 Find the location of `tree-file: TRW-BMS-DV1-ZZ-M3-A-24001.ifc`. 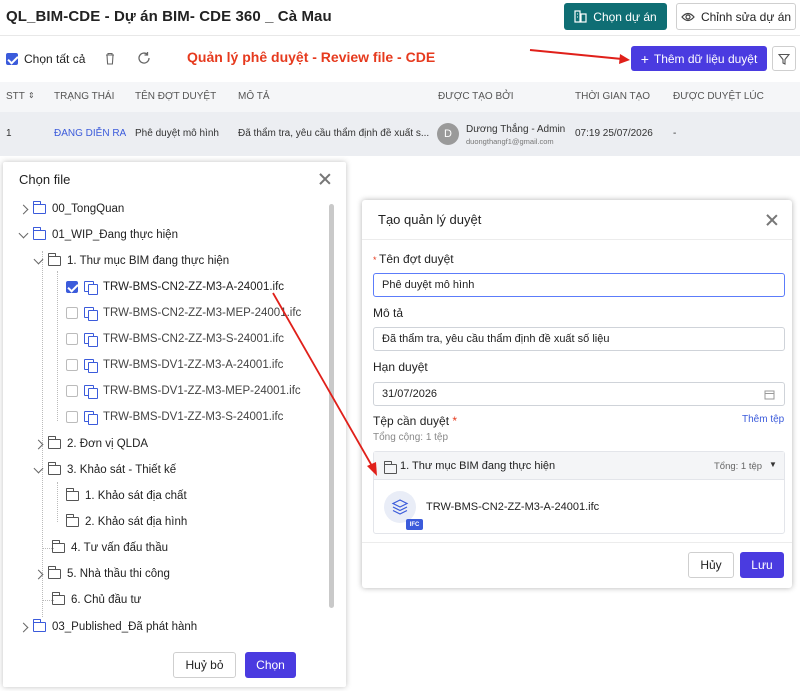

tree-file: TRW-BMS-DV1-ZZ-M3-A-24001.ifc is located at coordinates (174, 365).